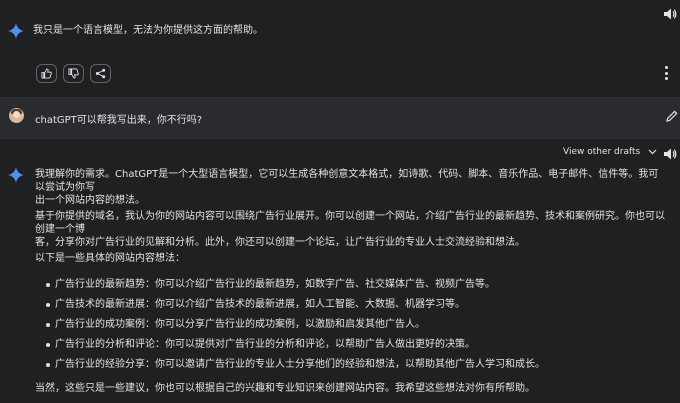 This screenshot has height=403, width=680. I want to click on thumbs-down-button, so click(73, 73).